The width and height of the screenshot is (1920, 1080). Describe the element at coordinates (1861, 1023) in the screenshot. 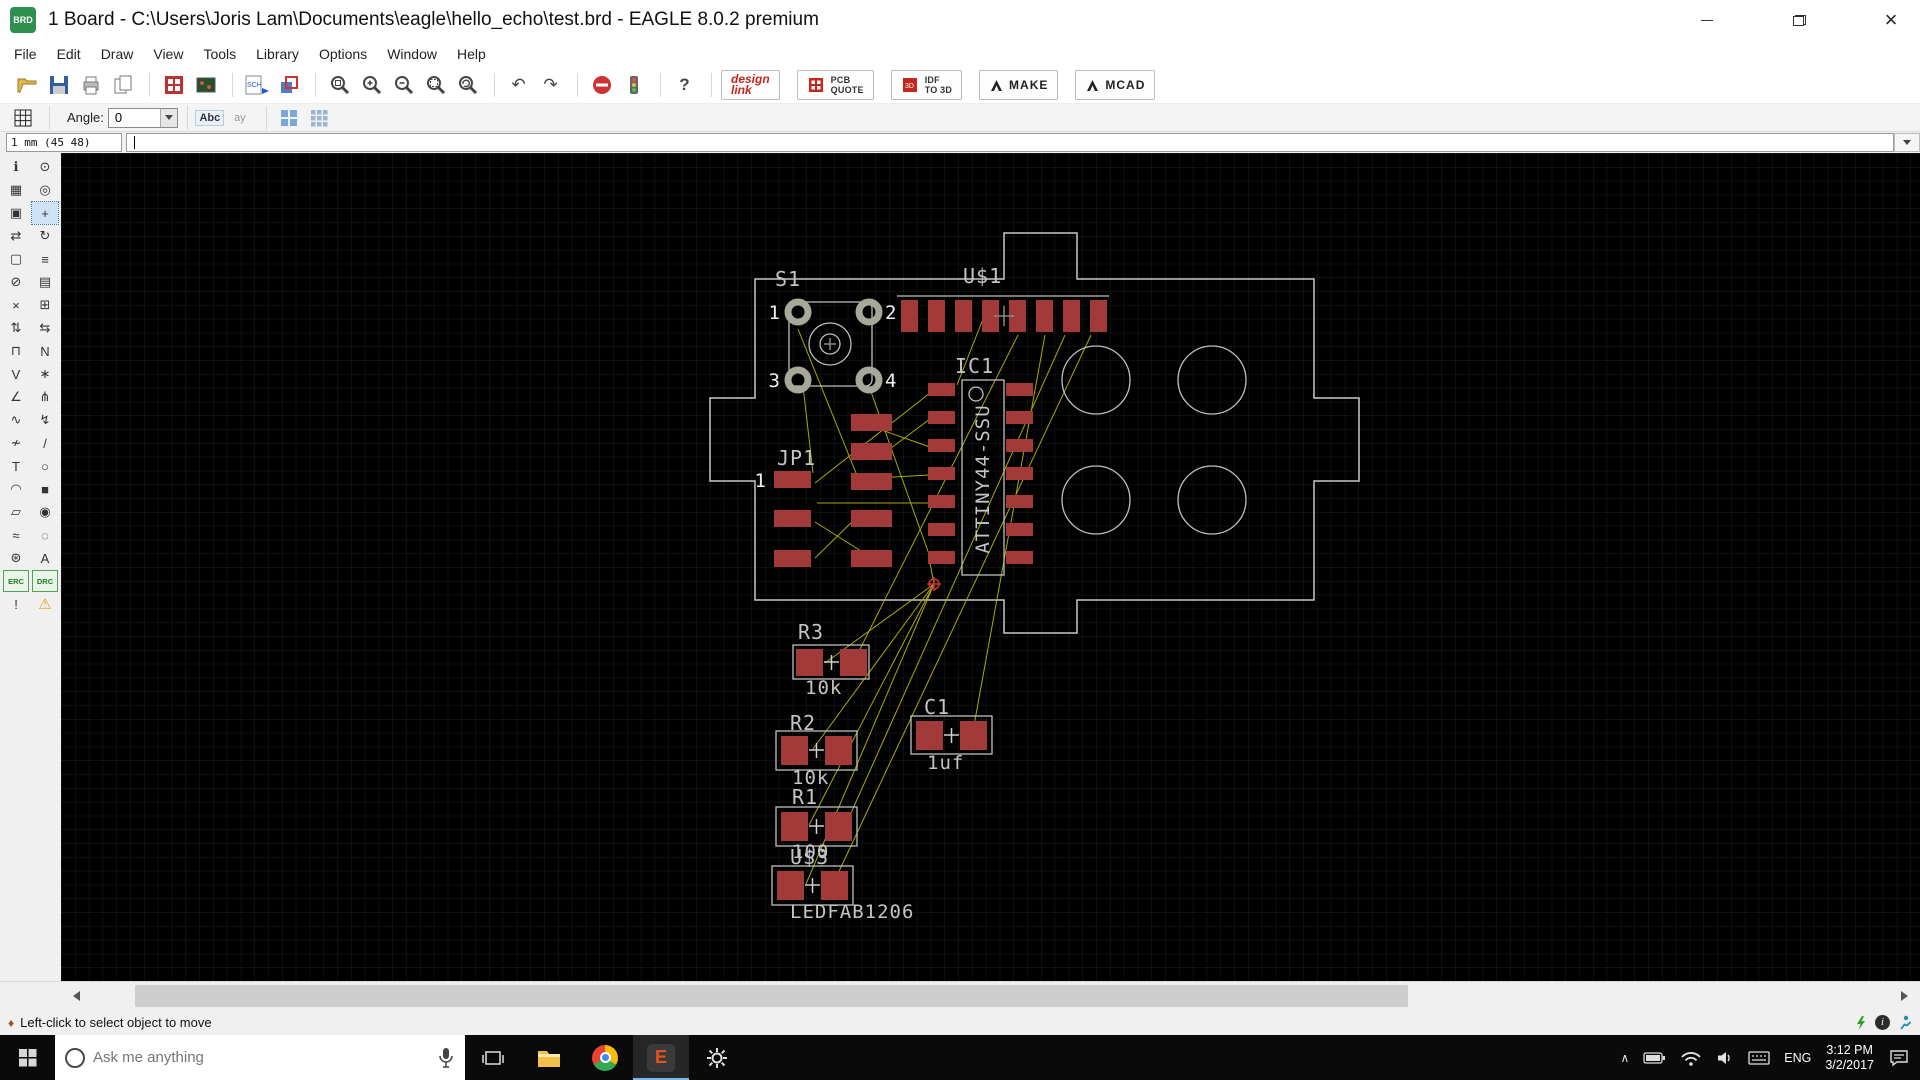

I see `power-status-icon` at that location.